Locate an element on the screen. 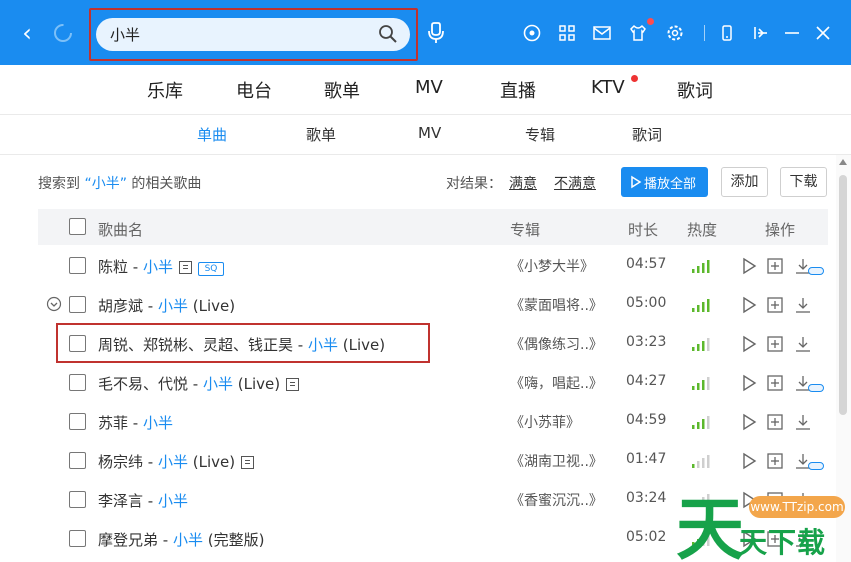 The width and height of the screenshot is (851, 562). scroll-up-arrow-icon is located at coordinates (843, 162).